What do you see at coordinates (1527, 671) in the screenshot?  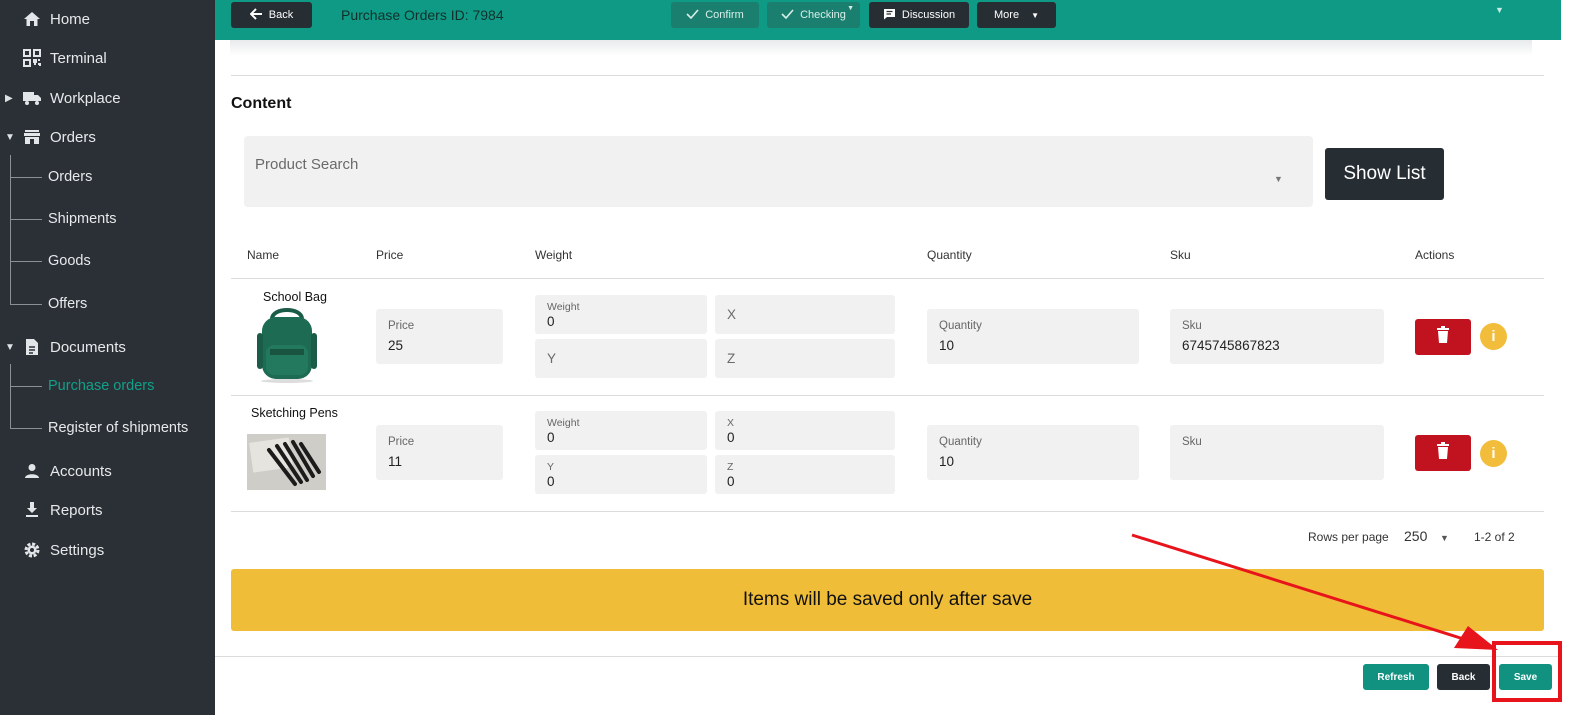 I see `annotation-highlight-box` at bounding box center [1527, 671].